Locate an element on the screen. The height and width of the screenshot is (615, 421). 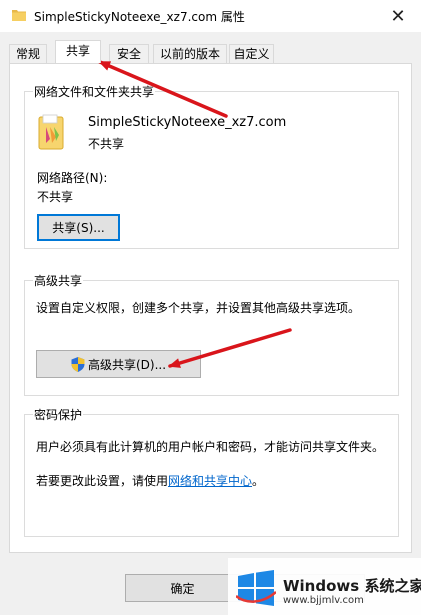
tab-previous-versions: 以前的版本 is located at coordinates (190, 53).